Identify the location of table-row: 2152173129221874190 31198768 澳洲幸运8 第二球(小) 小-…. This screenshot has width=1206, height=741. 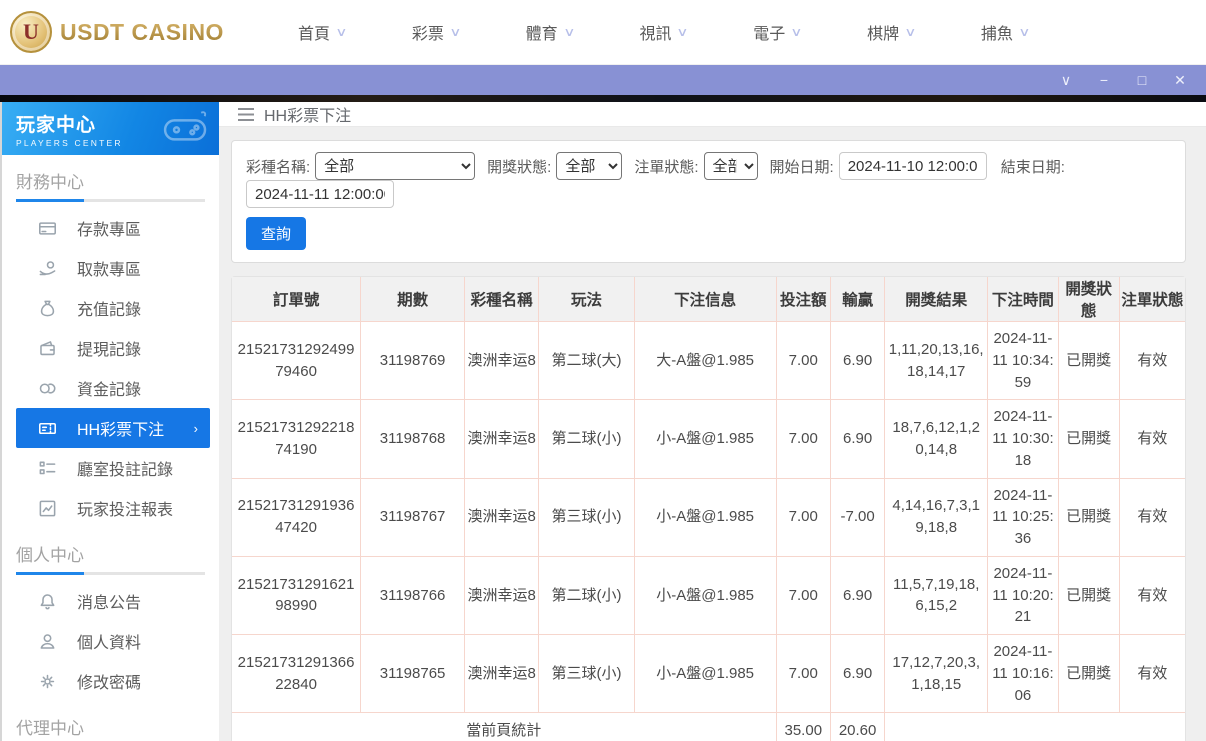
(708, 439).